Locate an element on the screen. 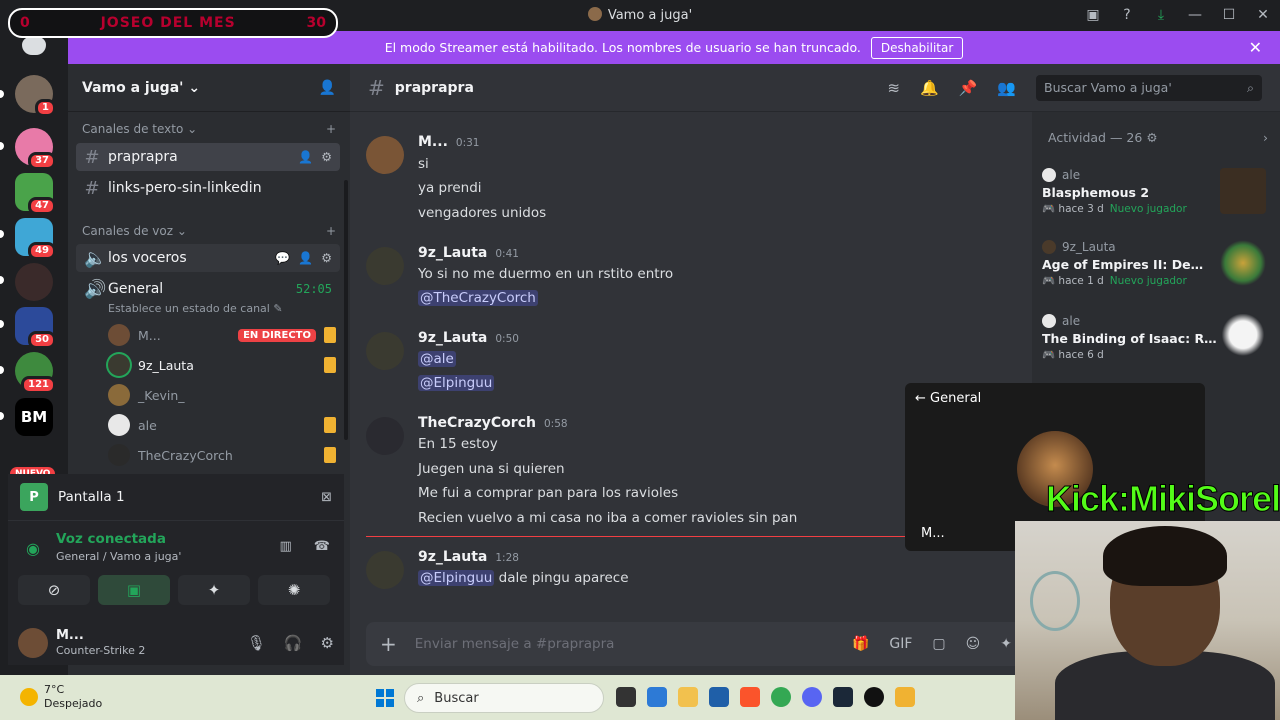 This screenshot has height=720, width=1280. voice-user: 9z_Lauta is located at coordinates (222, 365).